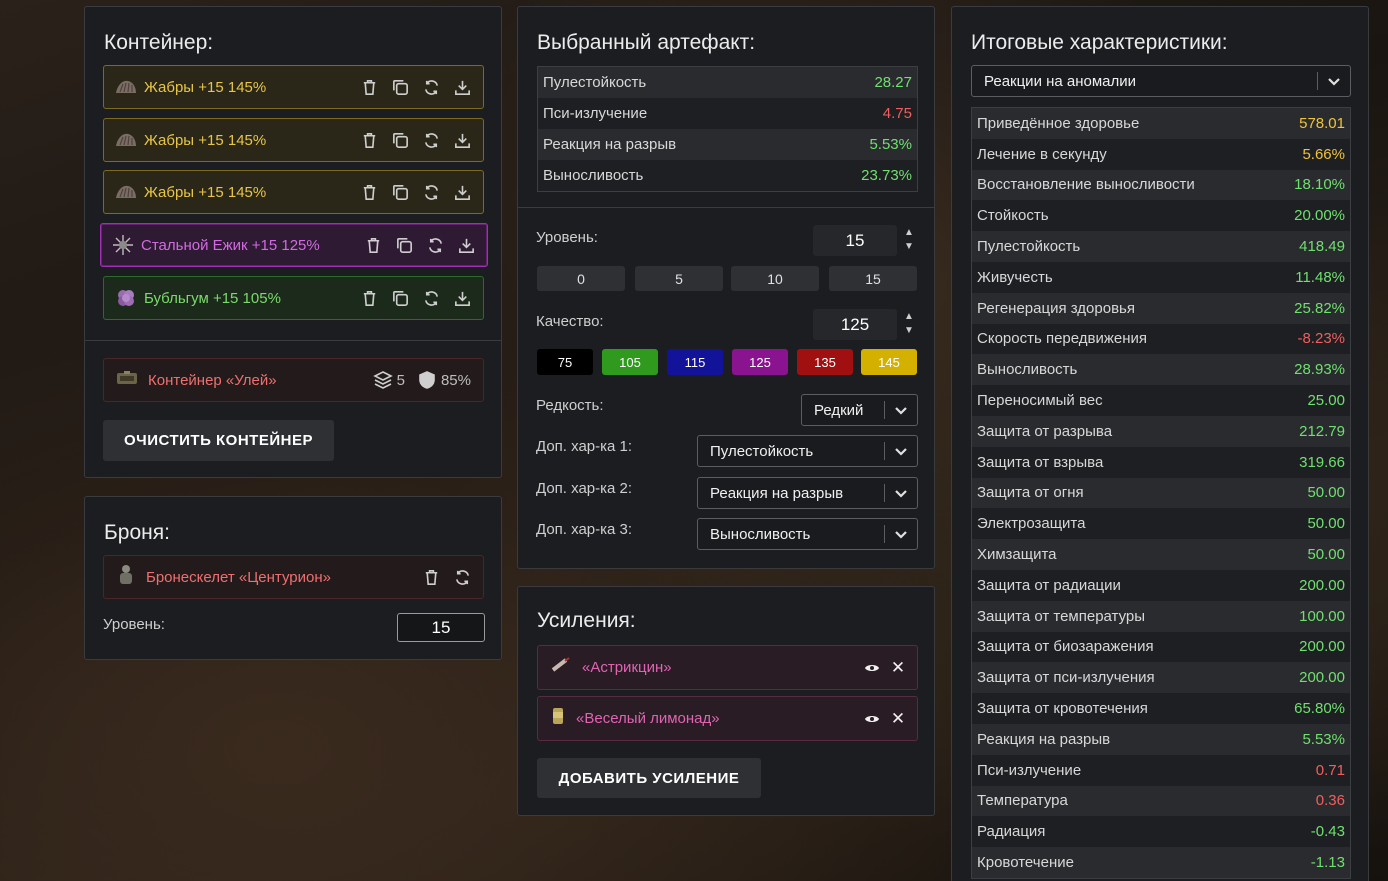 This screenshot has height=881, width=1388. Describe the element at coordinates (890, 144) in the screenshot. I see `stat-value: 5.53%` at that location.